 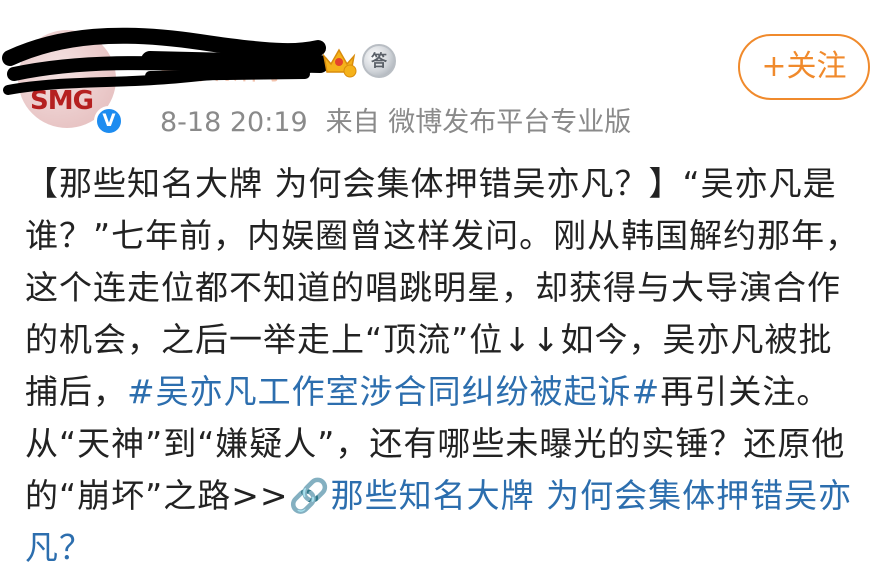 I want to click on hashtag-link: #吴亦凡工作室涉合同纠纷被起诉#, so click(x=393, y=391).